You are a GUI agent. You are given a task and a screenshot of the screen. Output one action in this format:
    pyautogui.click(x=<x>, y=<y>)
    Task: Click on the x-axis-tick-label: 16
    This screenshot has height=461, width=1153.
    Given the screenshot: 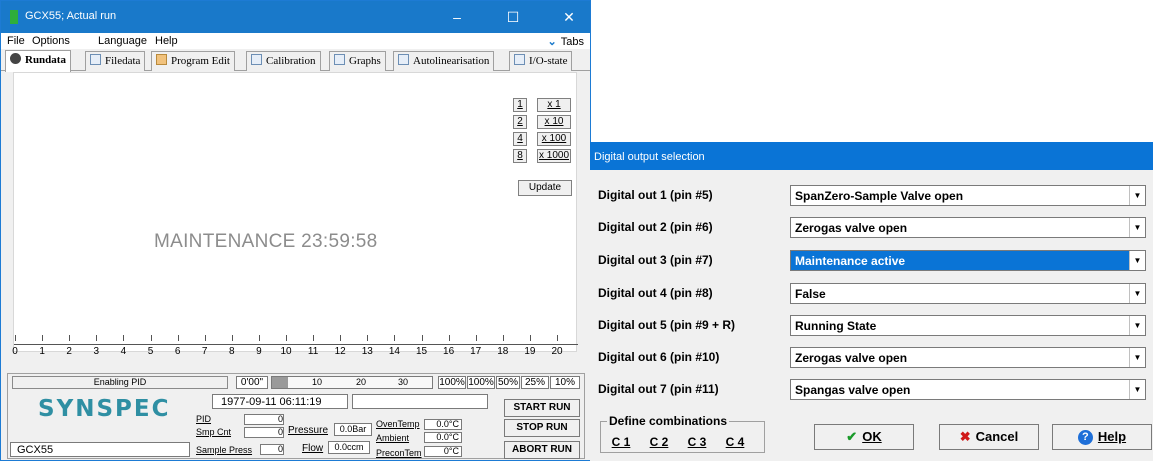 What is the action you would take?
    pyautogui.click(x=449, y=351)
    